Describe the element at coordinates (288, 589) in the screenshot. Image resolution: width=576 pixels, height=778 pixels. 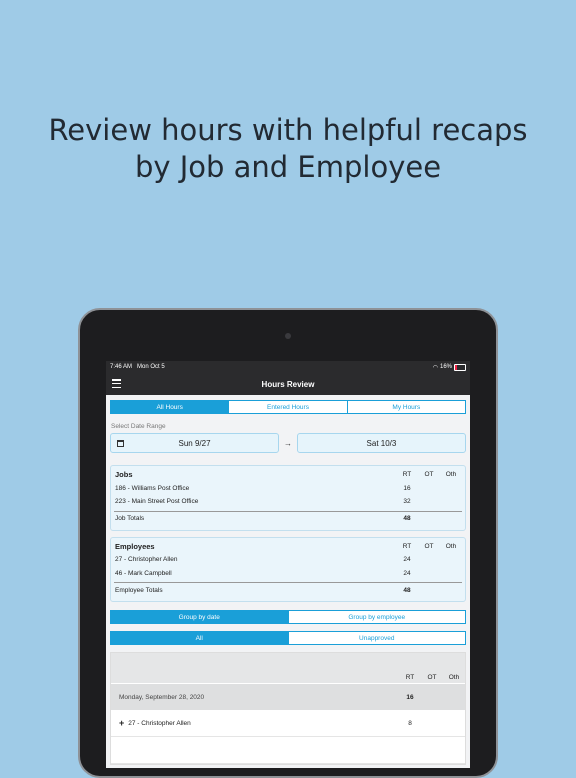
I see `employee-totals-row: Employee Totals 48` at that location.